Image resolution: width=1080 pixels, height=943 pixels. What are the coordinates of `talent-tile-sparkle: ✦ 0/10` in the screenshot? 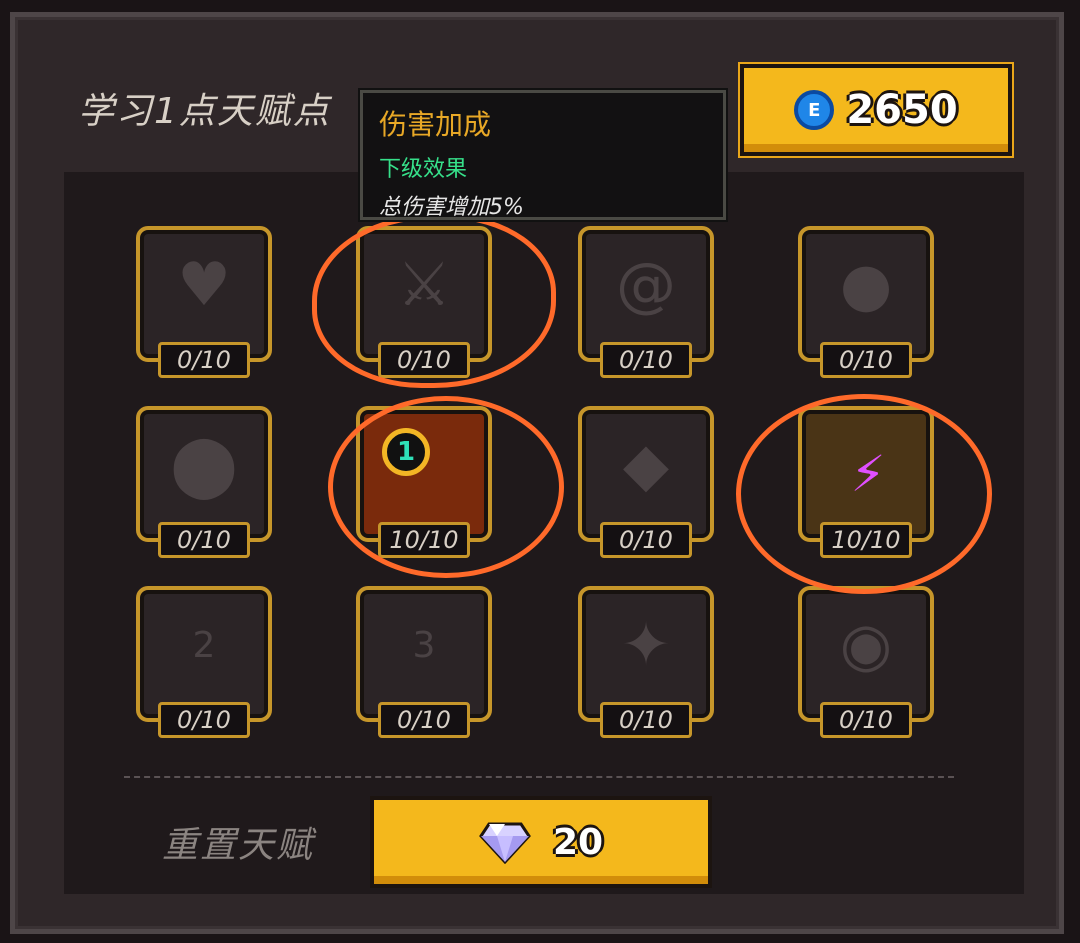 It's located at (646, 662).